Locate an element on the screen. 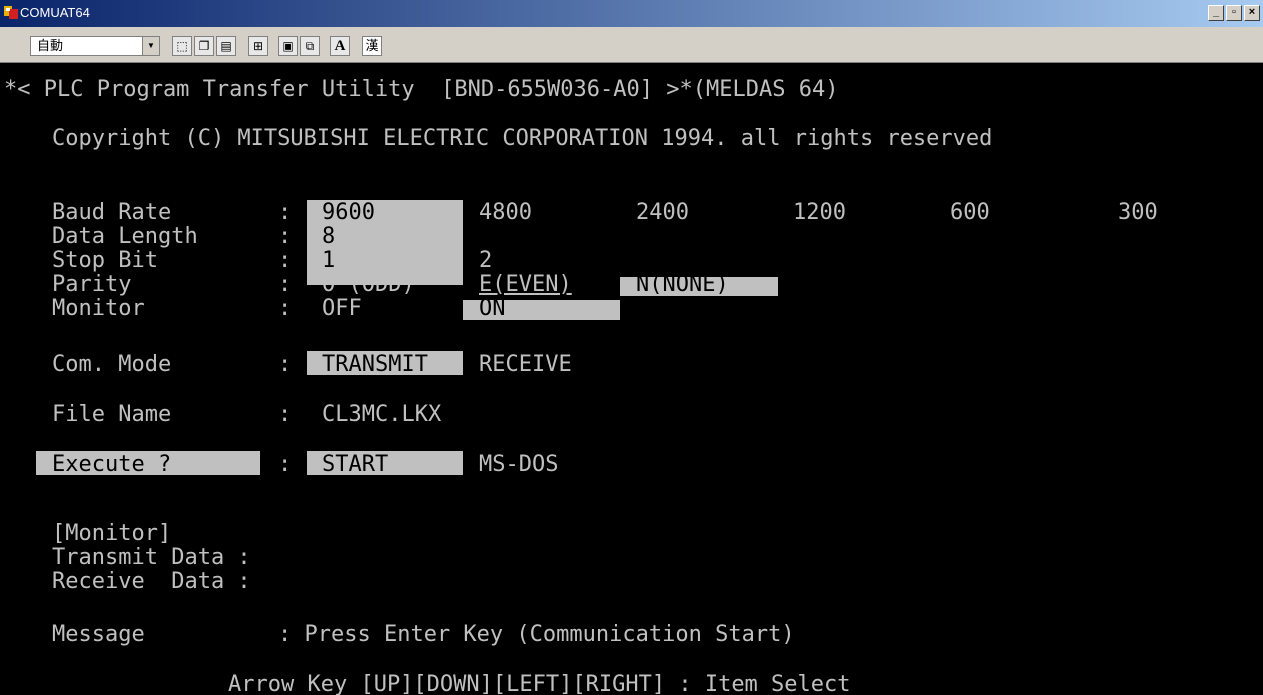 This screenshot has height=695, width=1263. parity-label: Parity is located at coordinates (92, 284).